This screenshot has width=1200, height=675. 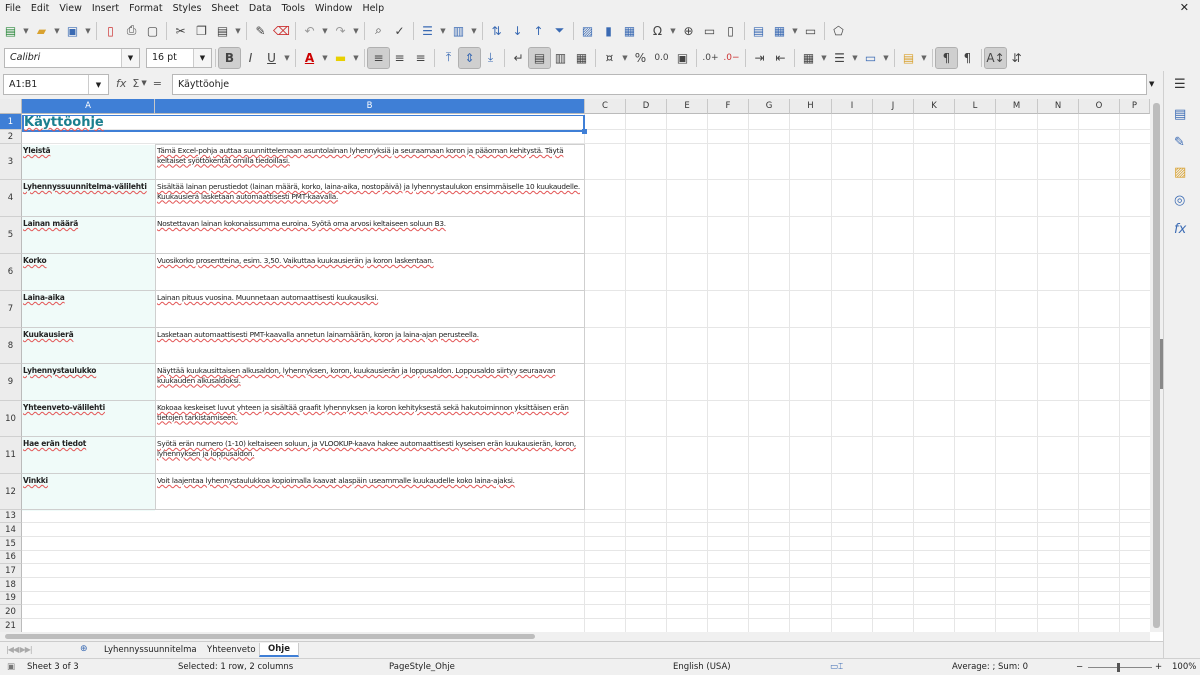 What do you see at coordinates (88, 382) in the screenshot?
I see `label-cell: Lyhennystaulukko` at bounding box center [88, 382].